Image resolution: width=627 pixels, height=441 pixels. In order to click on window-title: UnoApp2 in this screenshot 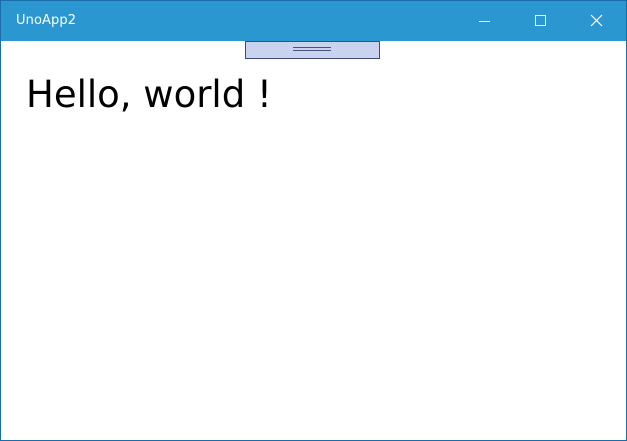, I will do `click(46, 20)`.